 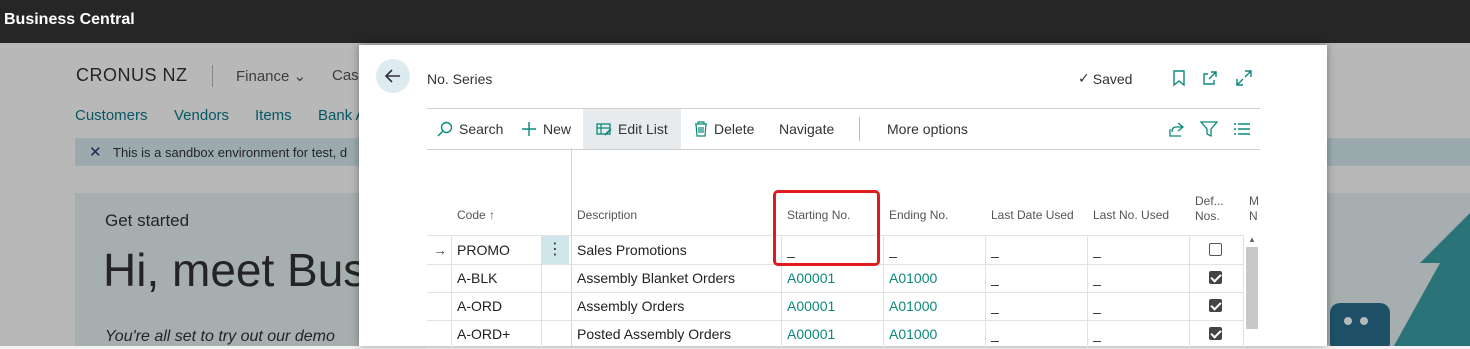 What do you see at coordinates (1252, 239) in the screenshot?
I see `scroll-up-arrow-icon: ▲` at bounding box center [1252, 239].